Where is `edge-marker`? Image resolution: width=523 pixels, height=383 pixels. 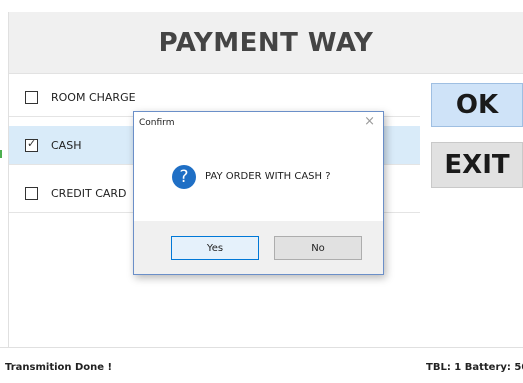
edge-marker is located at coordinates (1, 154).